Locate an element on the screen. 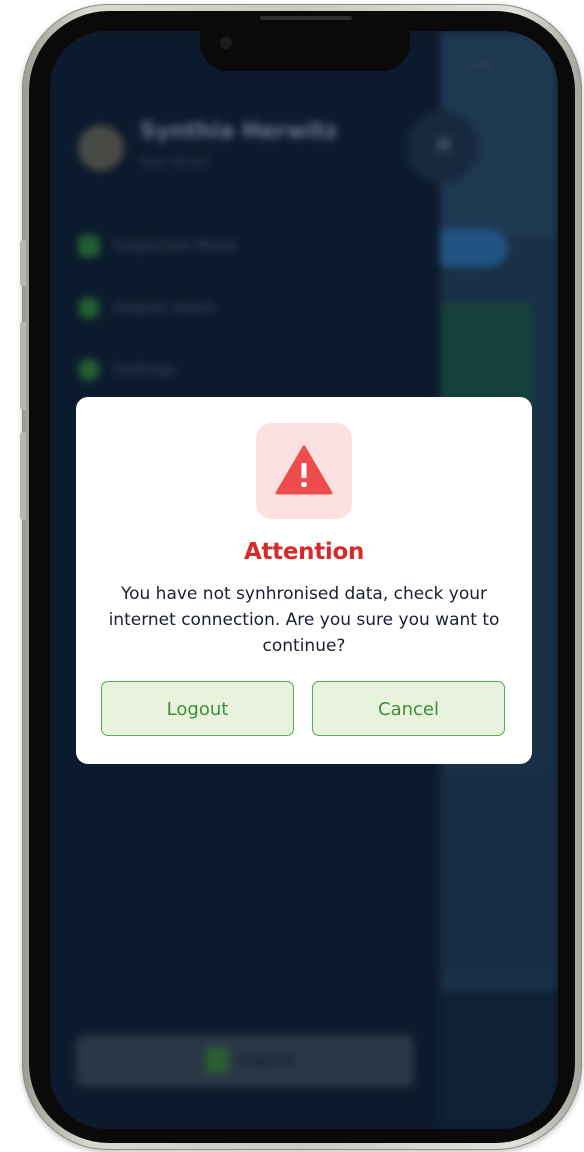 This screenshot has width=584, height=1152. cancel-button: Cancel is located at coordinates (408, 708).